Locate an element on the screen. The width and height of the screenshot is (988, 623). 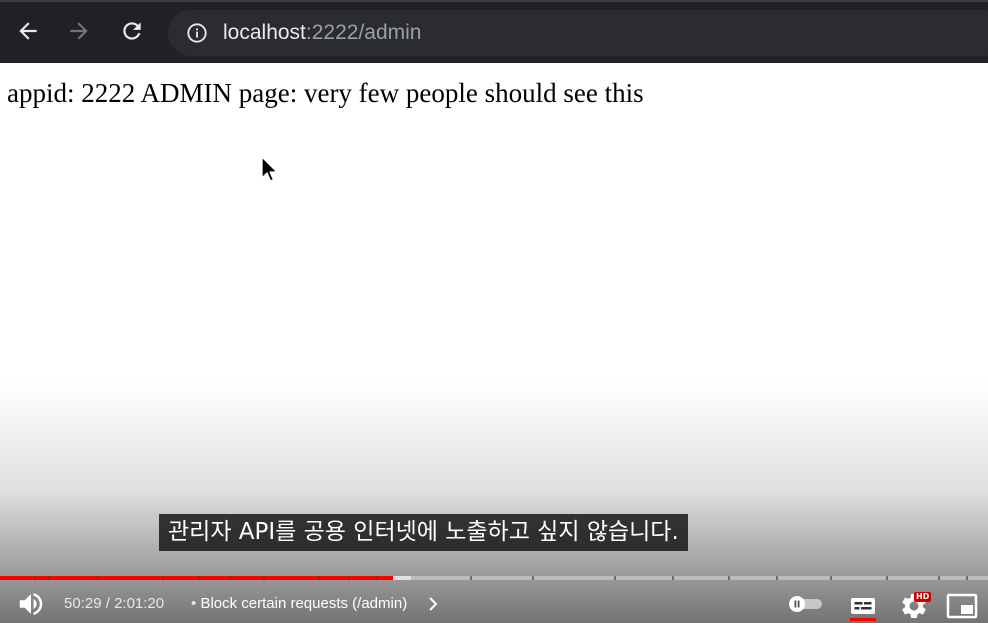
miniplayer-icon is located at coordinates (962, 606).